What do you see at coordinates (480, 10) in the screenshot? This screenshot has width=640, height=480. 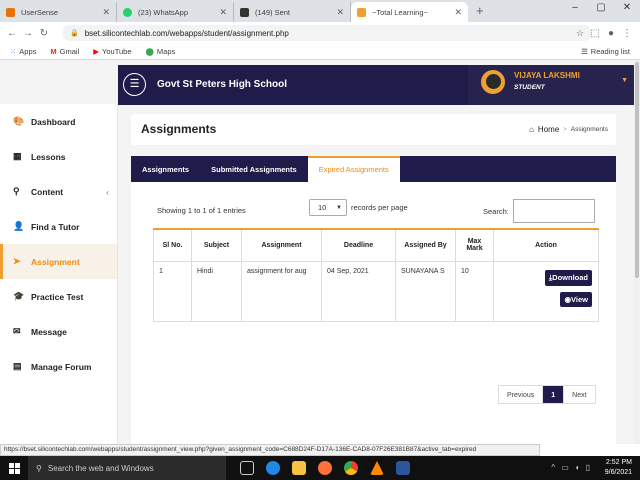 I see `new-tab-icon: +` at bounding box center [480, 10].